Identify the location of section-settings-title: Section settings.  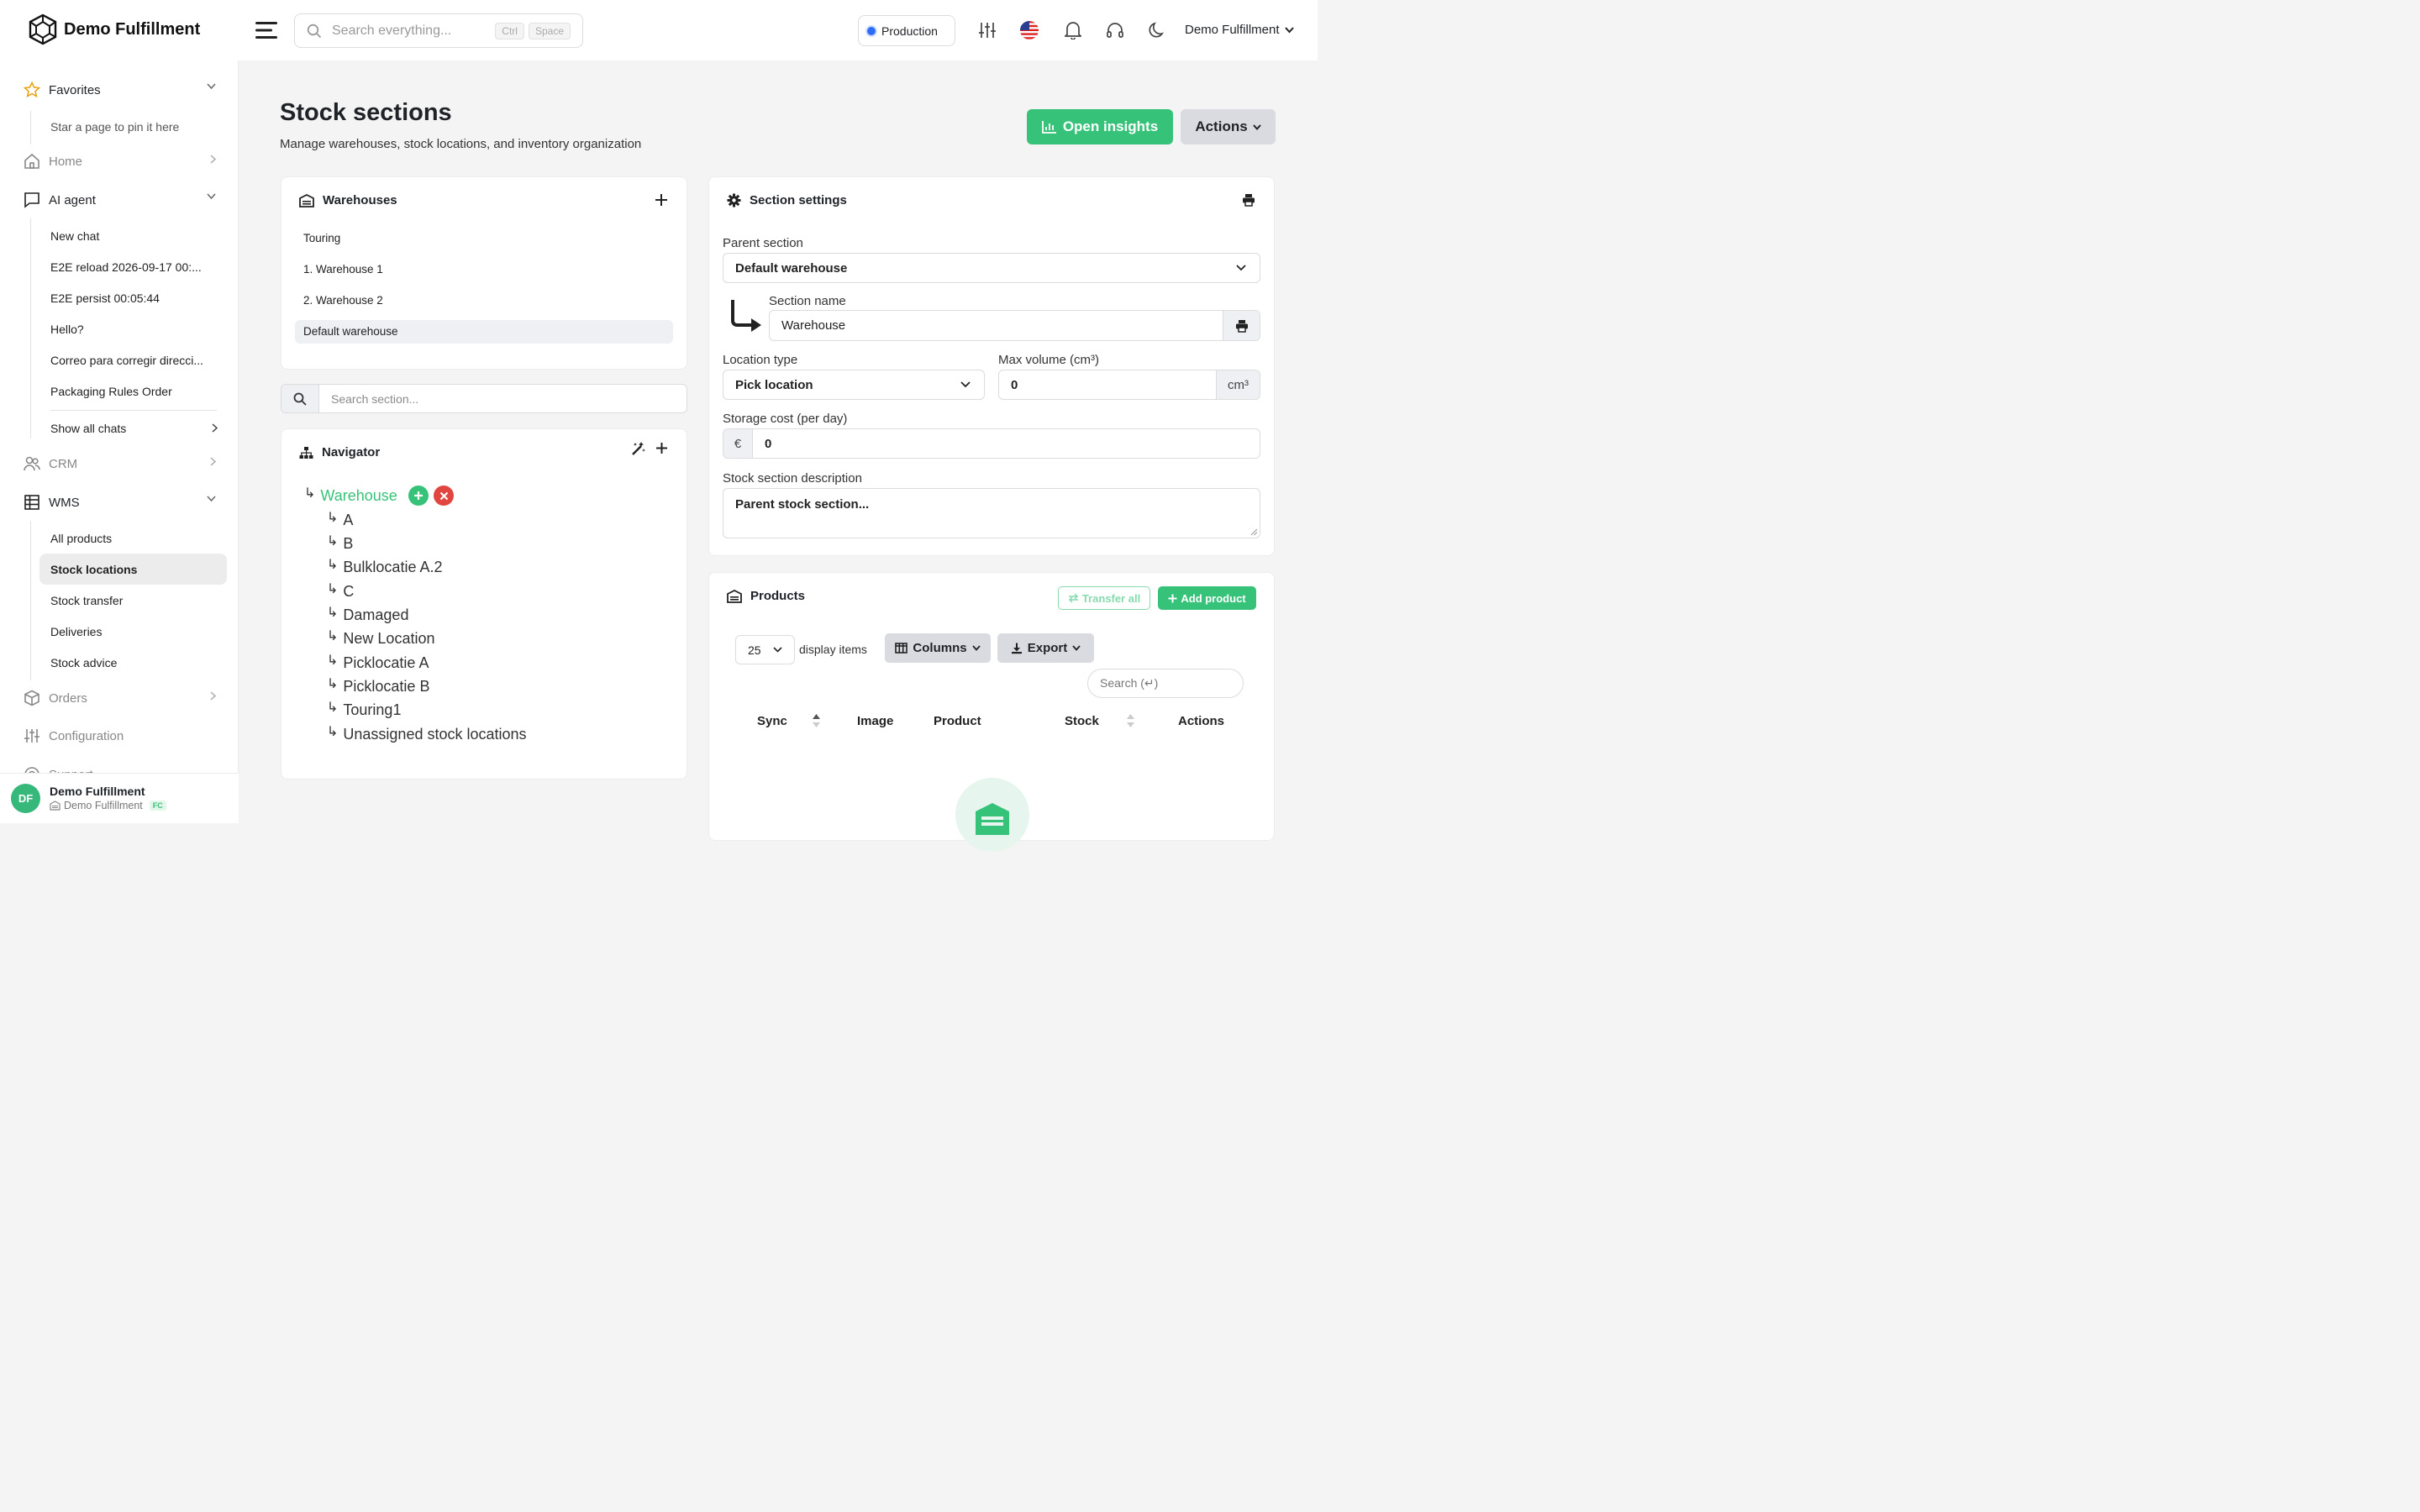
(798, 200).